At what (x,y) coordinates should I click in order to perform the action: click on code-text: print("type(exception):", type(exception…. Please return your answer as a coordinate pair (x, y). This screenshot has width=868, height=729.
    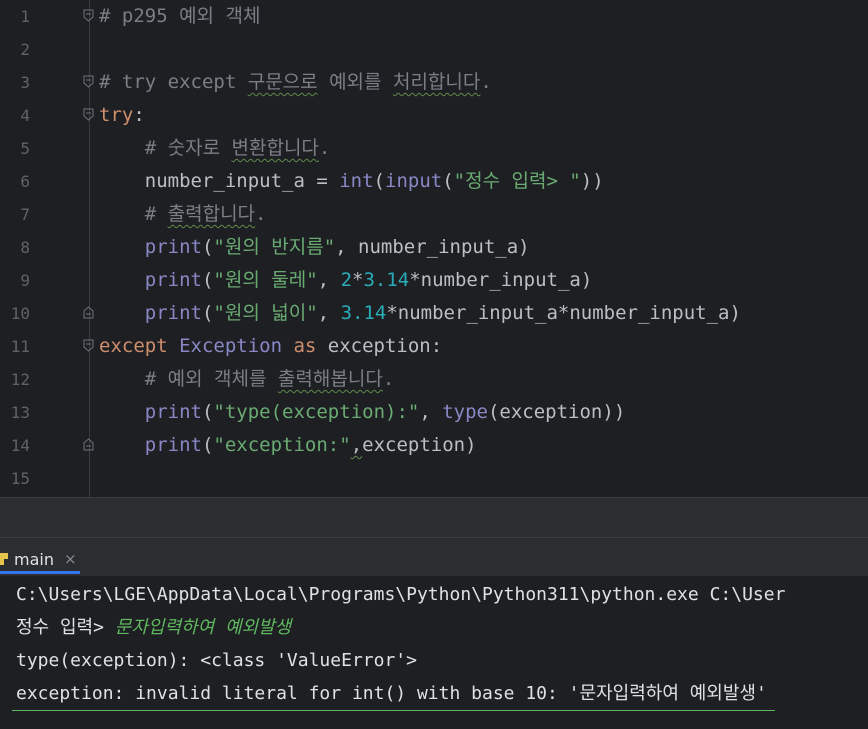
    Looking at the image, I should click on (362, 412).